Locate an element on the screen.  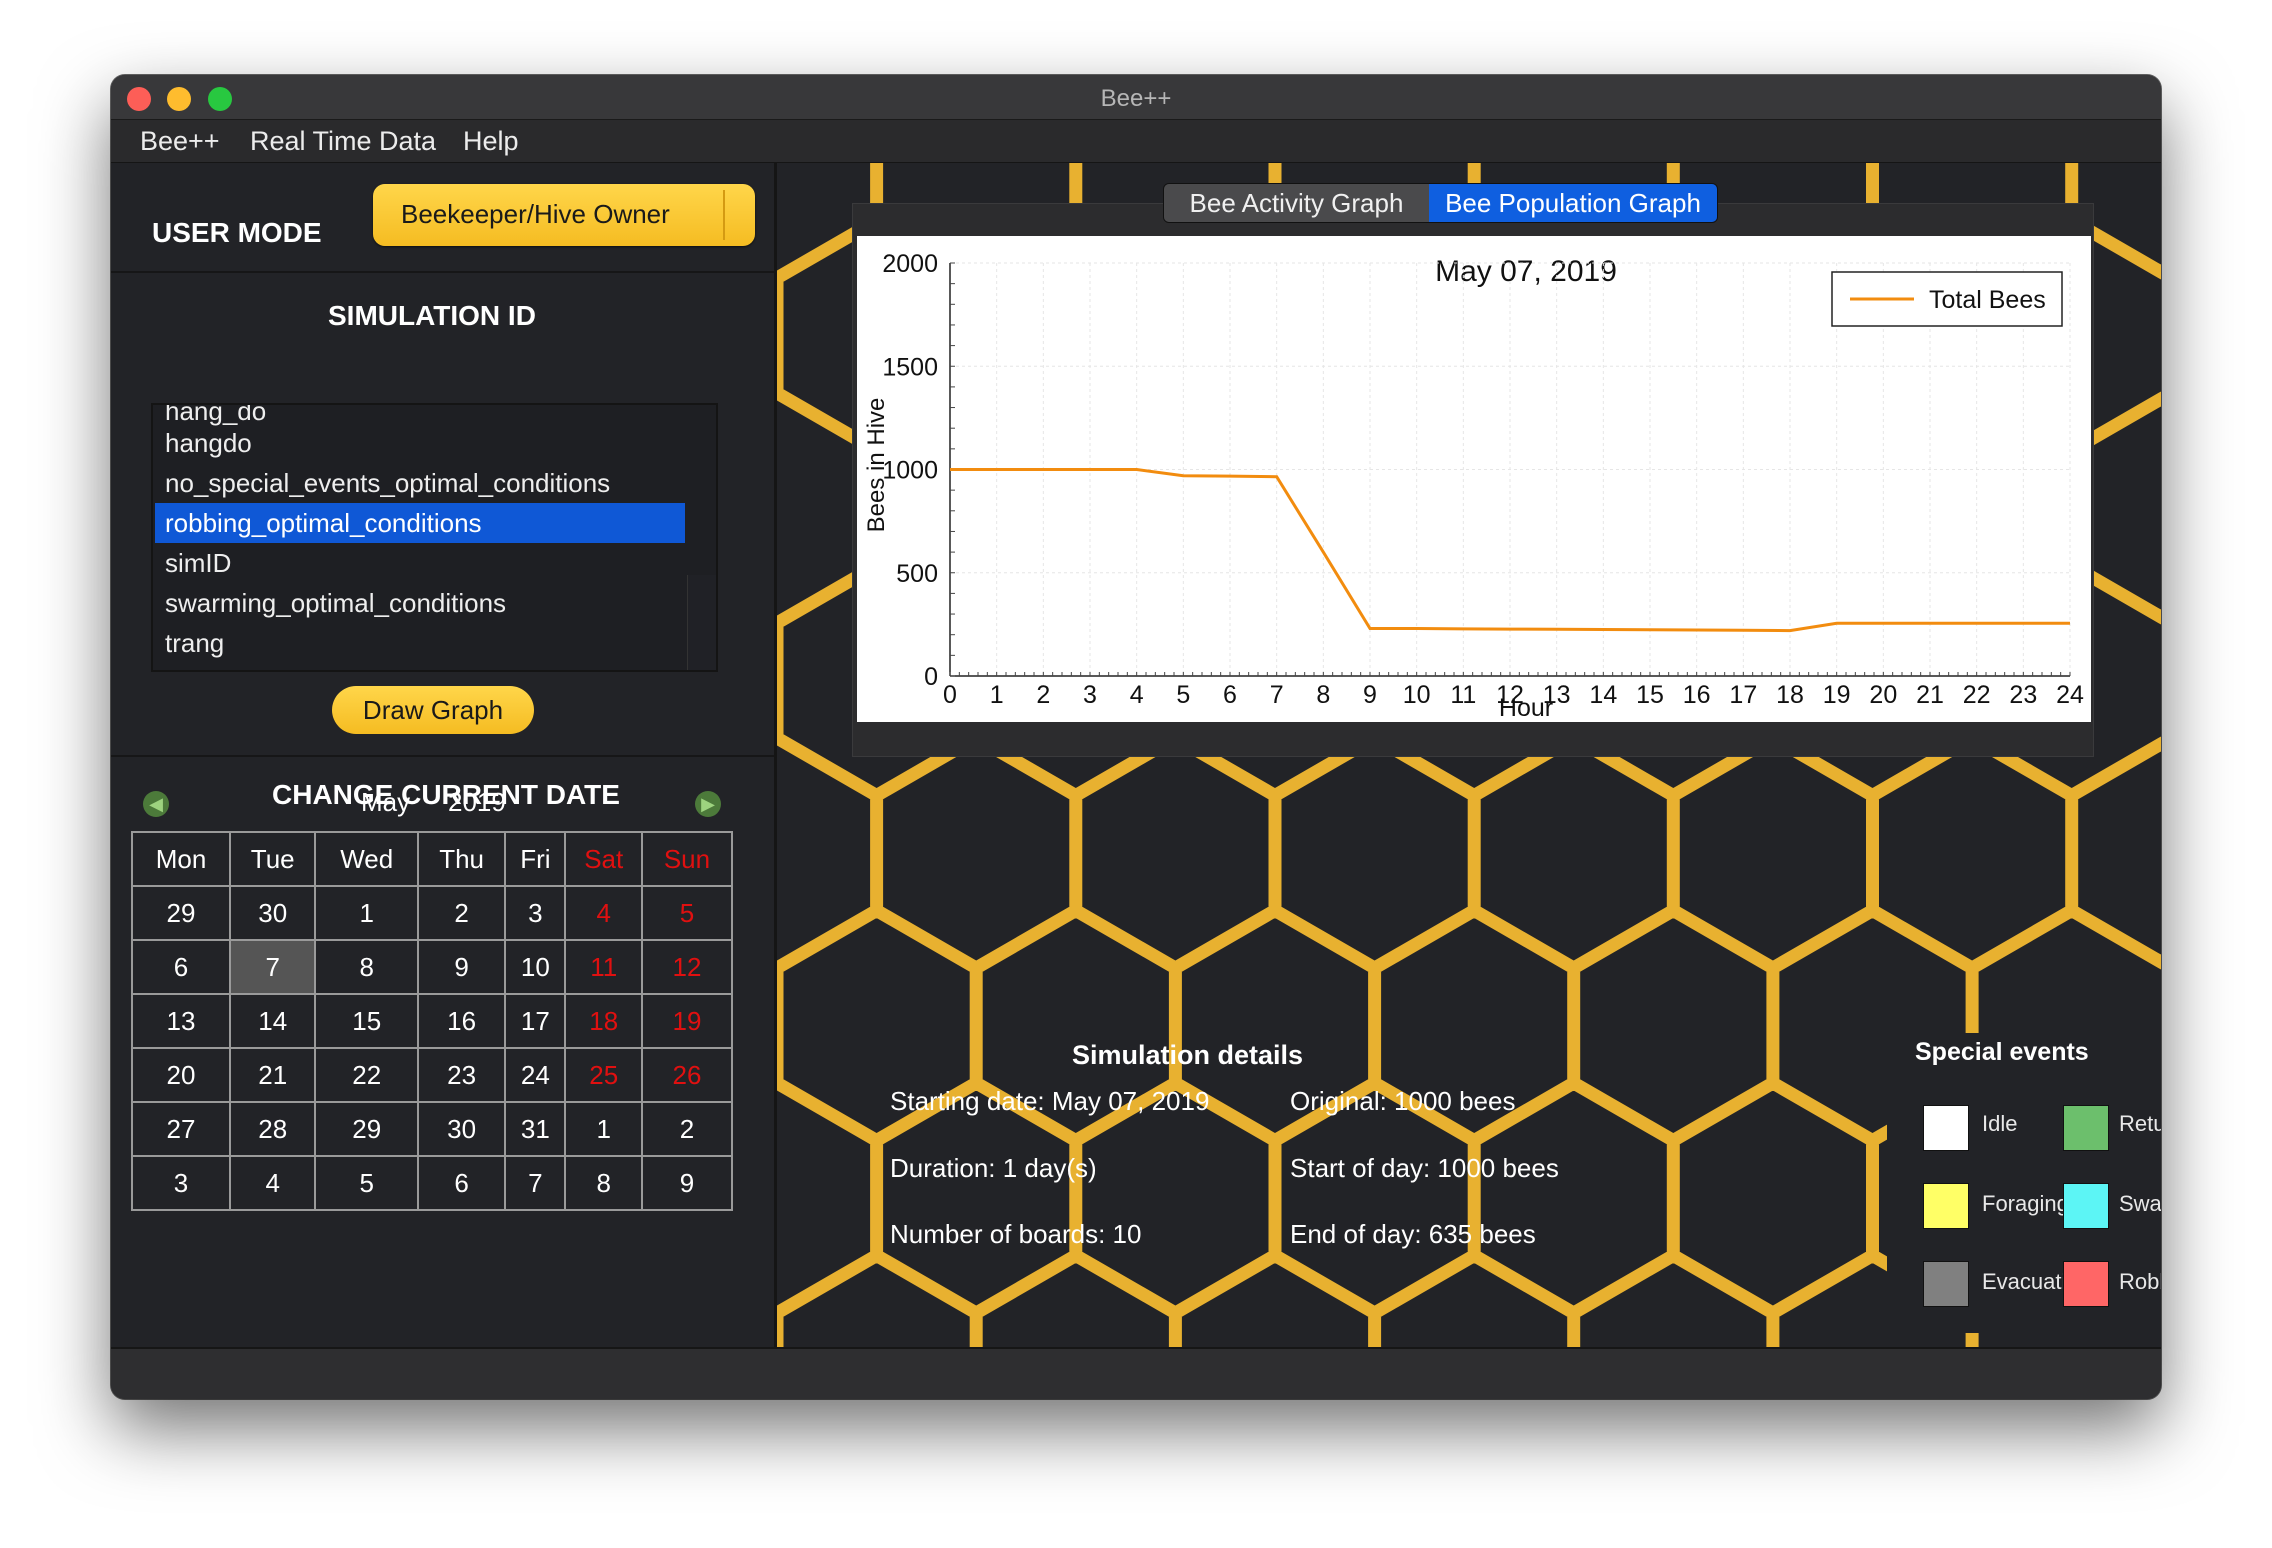
list-item: no_special_events_optimal_conditions is located at coordinates (420, 483).